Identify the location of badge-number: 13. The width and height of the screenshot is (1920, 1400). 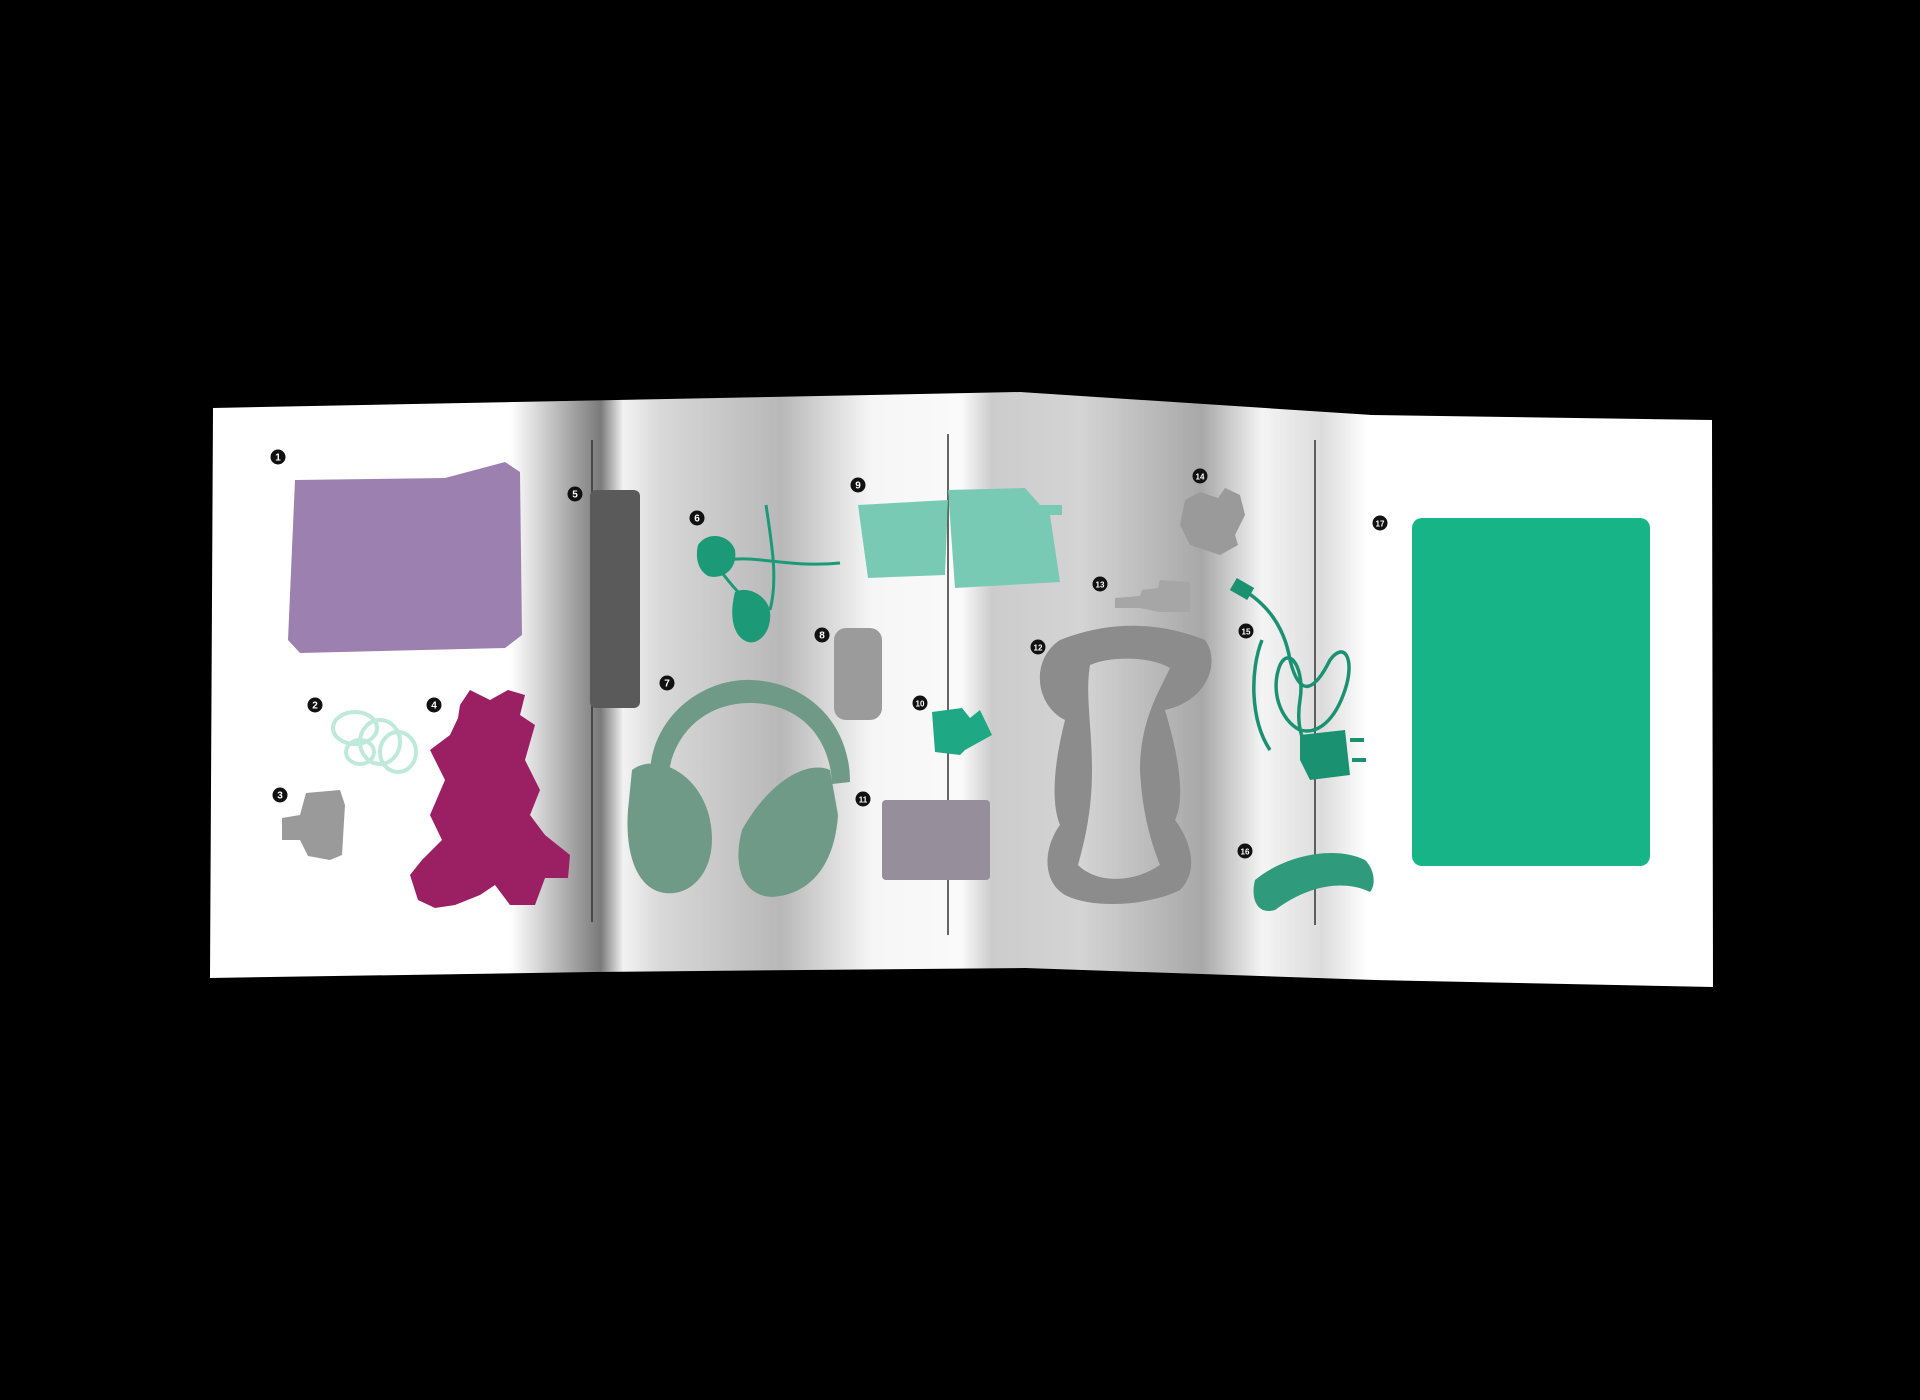
(1100, 585).